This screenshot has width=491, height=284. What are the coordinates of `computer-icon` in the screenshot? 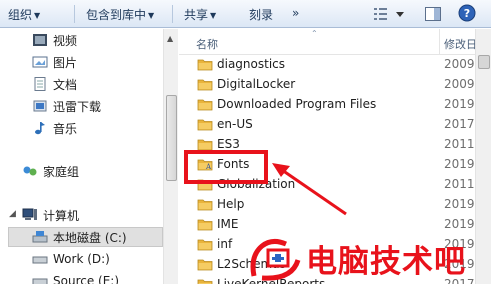 It's located at (29, 214).